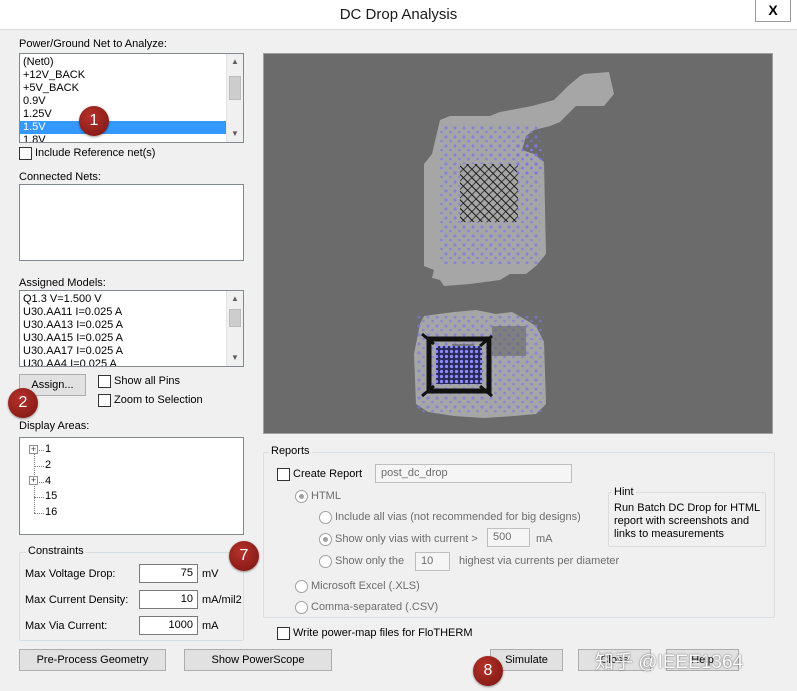 This screenshot has width=797, height=691. Describe the element at coordinates (406, 539) in the screenshot. I see `show-only-vias-label: Show only vias with current >` at that location.